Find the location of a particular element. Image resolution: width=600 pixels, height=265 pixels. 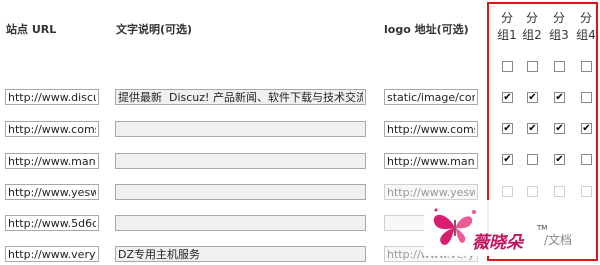

header-site-url: 站点 URL is located at coordinates (31, 29).